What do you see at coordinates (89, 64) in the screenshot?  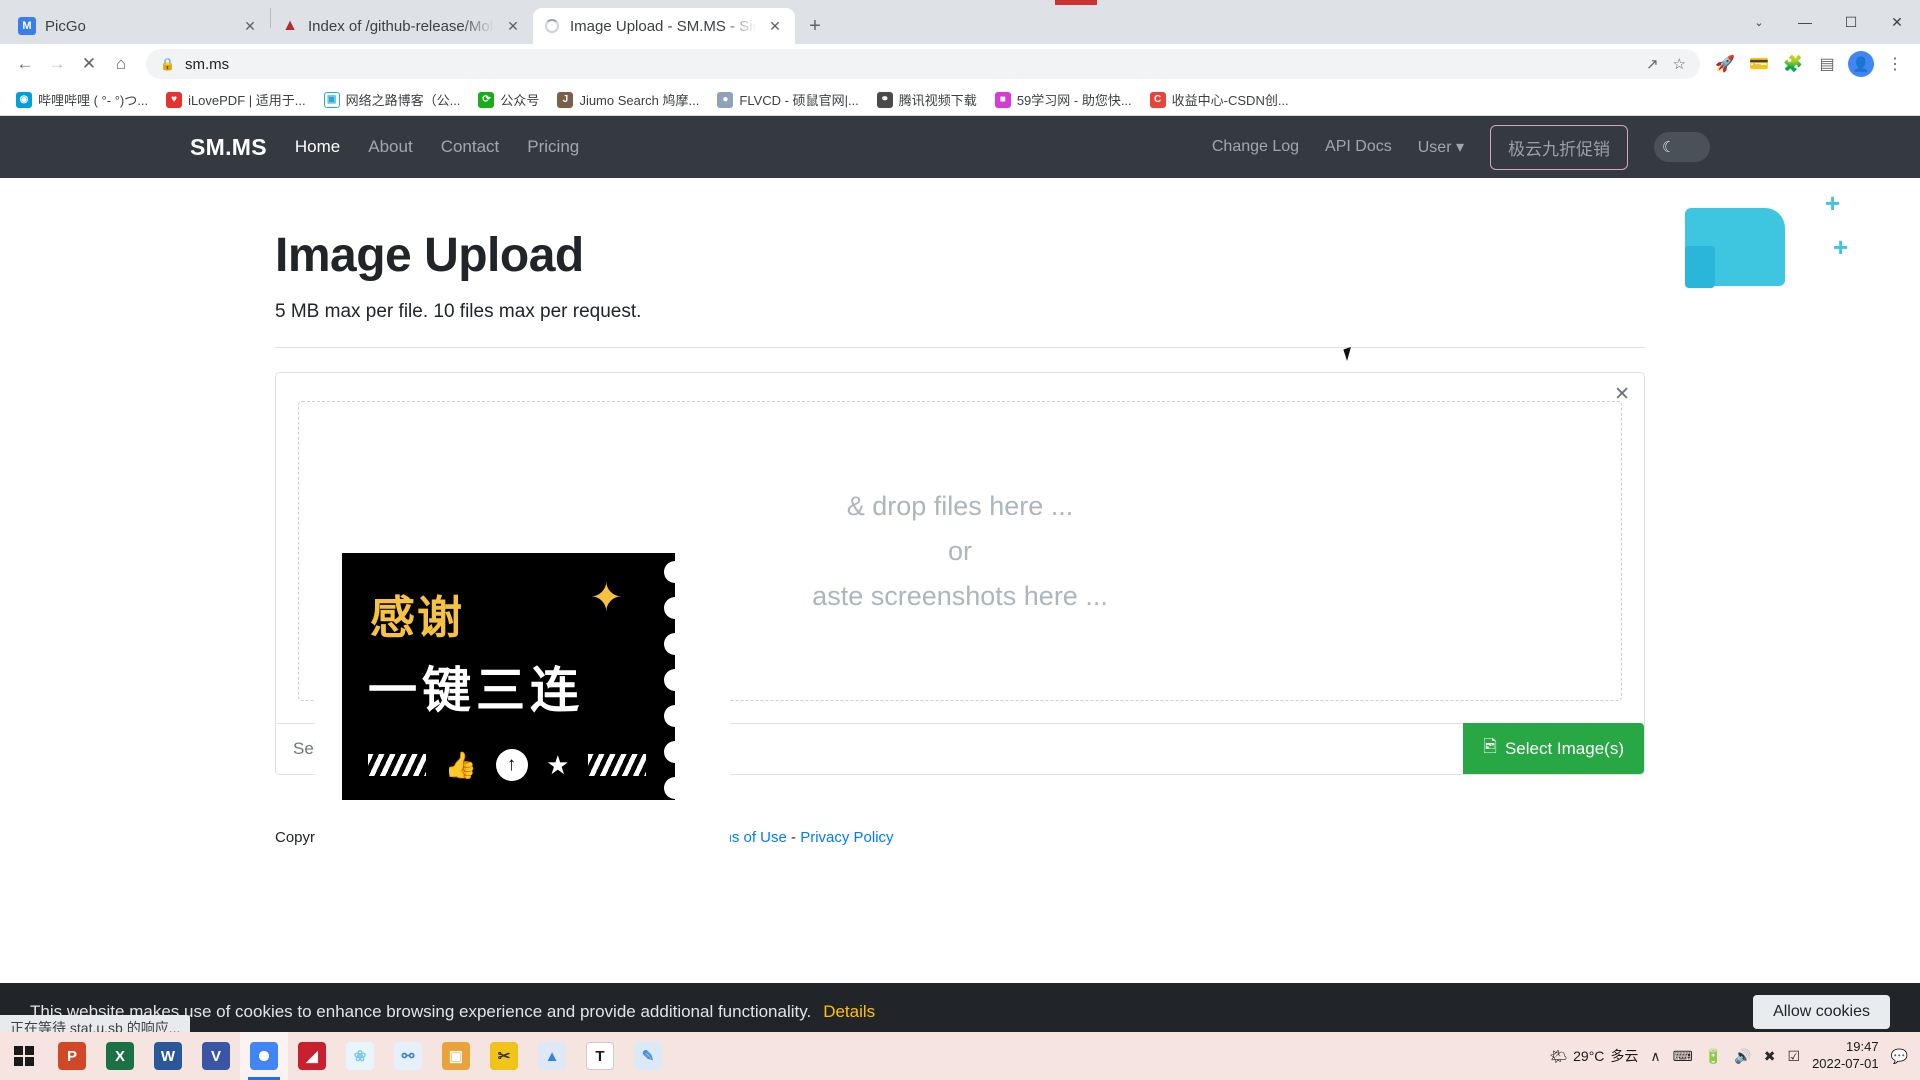 I see `stop-loading-button: ✕` at bounding box center [89, 64].